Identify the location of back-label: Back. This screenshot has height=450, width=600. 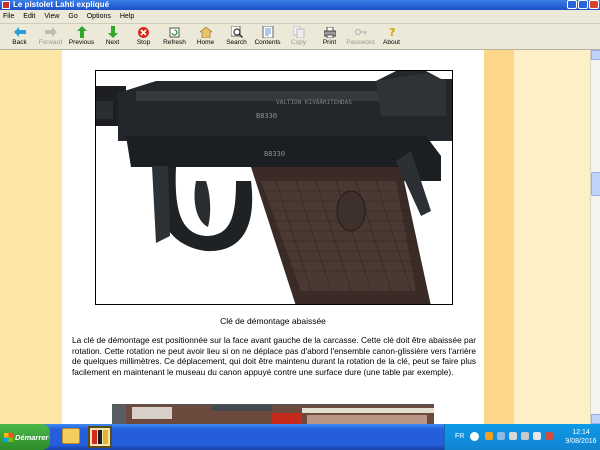
(19, 42).